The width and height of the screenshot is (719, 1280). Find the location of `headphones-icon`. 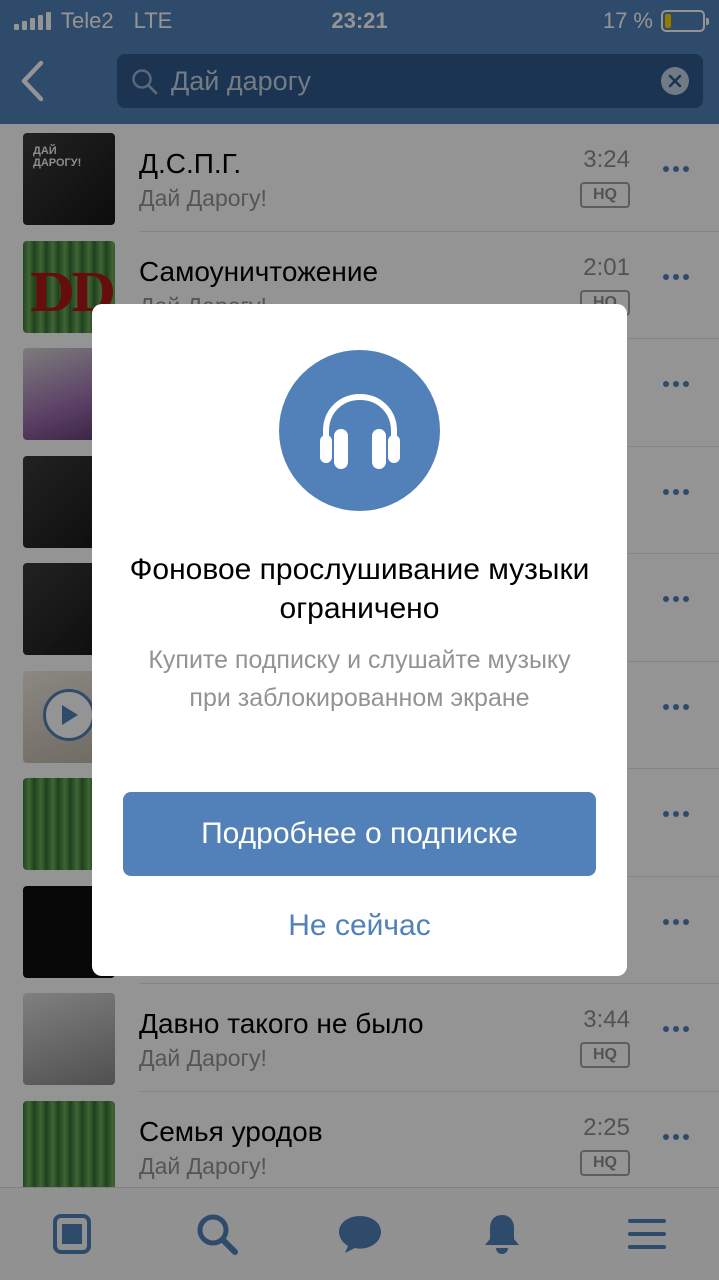

headphones-icon is located at coordinates (359, 431).